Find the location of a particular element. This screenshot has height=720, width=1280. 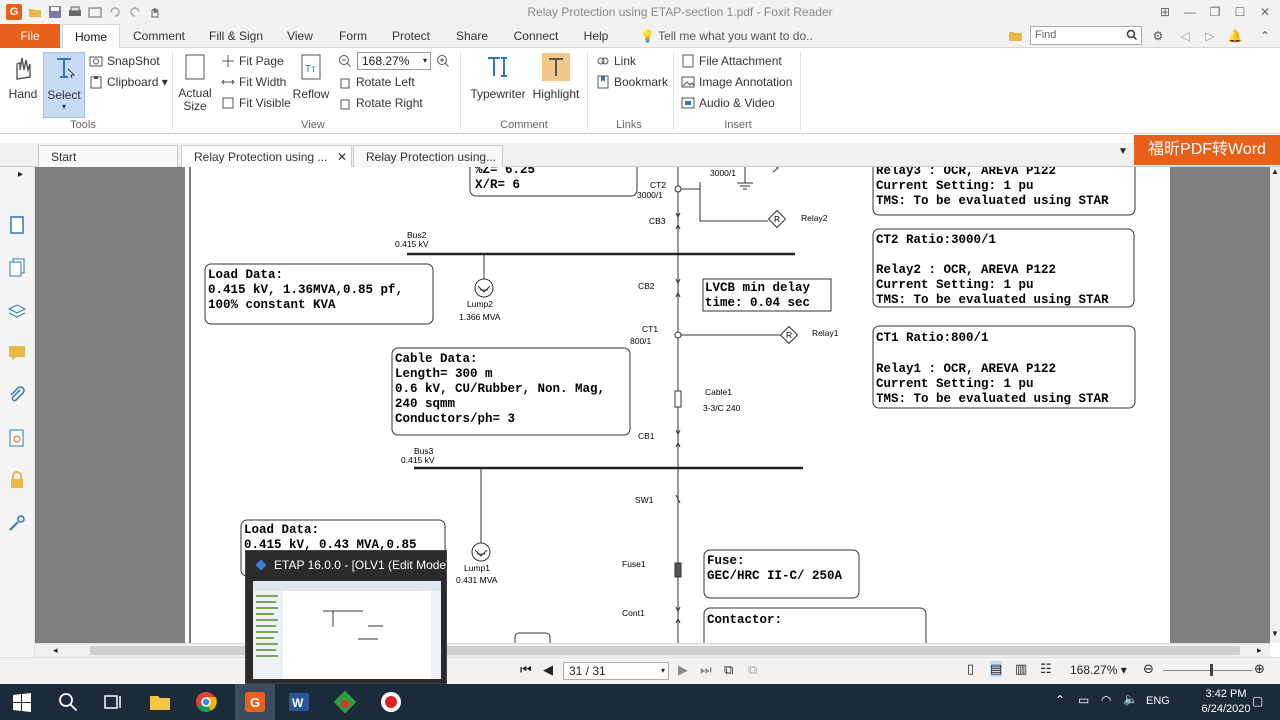

find-input: Find is located at coordinates (1086, 35).